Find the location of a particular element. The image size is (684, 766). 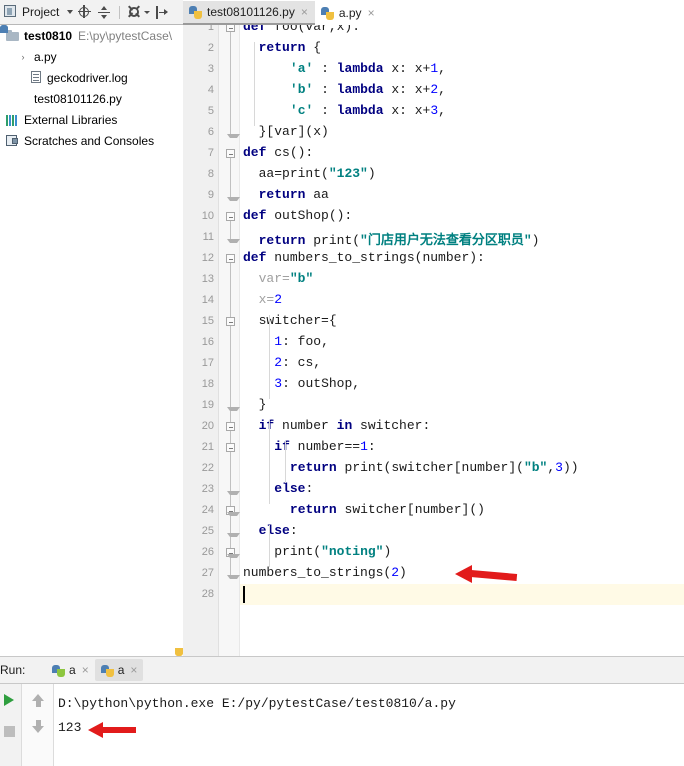

project-panel-header: Project is located at coordinates (91, 12).